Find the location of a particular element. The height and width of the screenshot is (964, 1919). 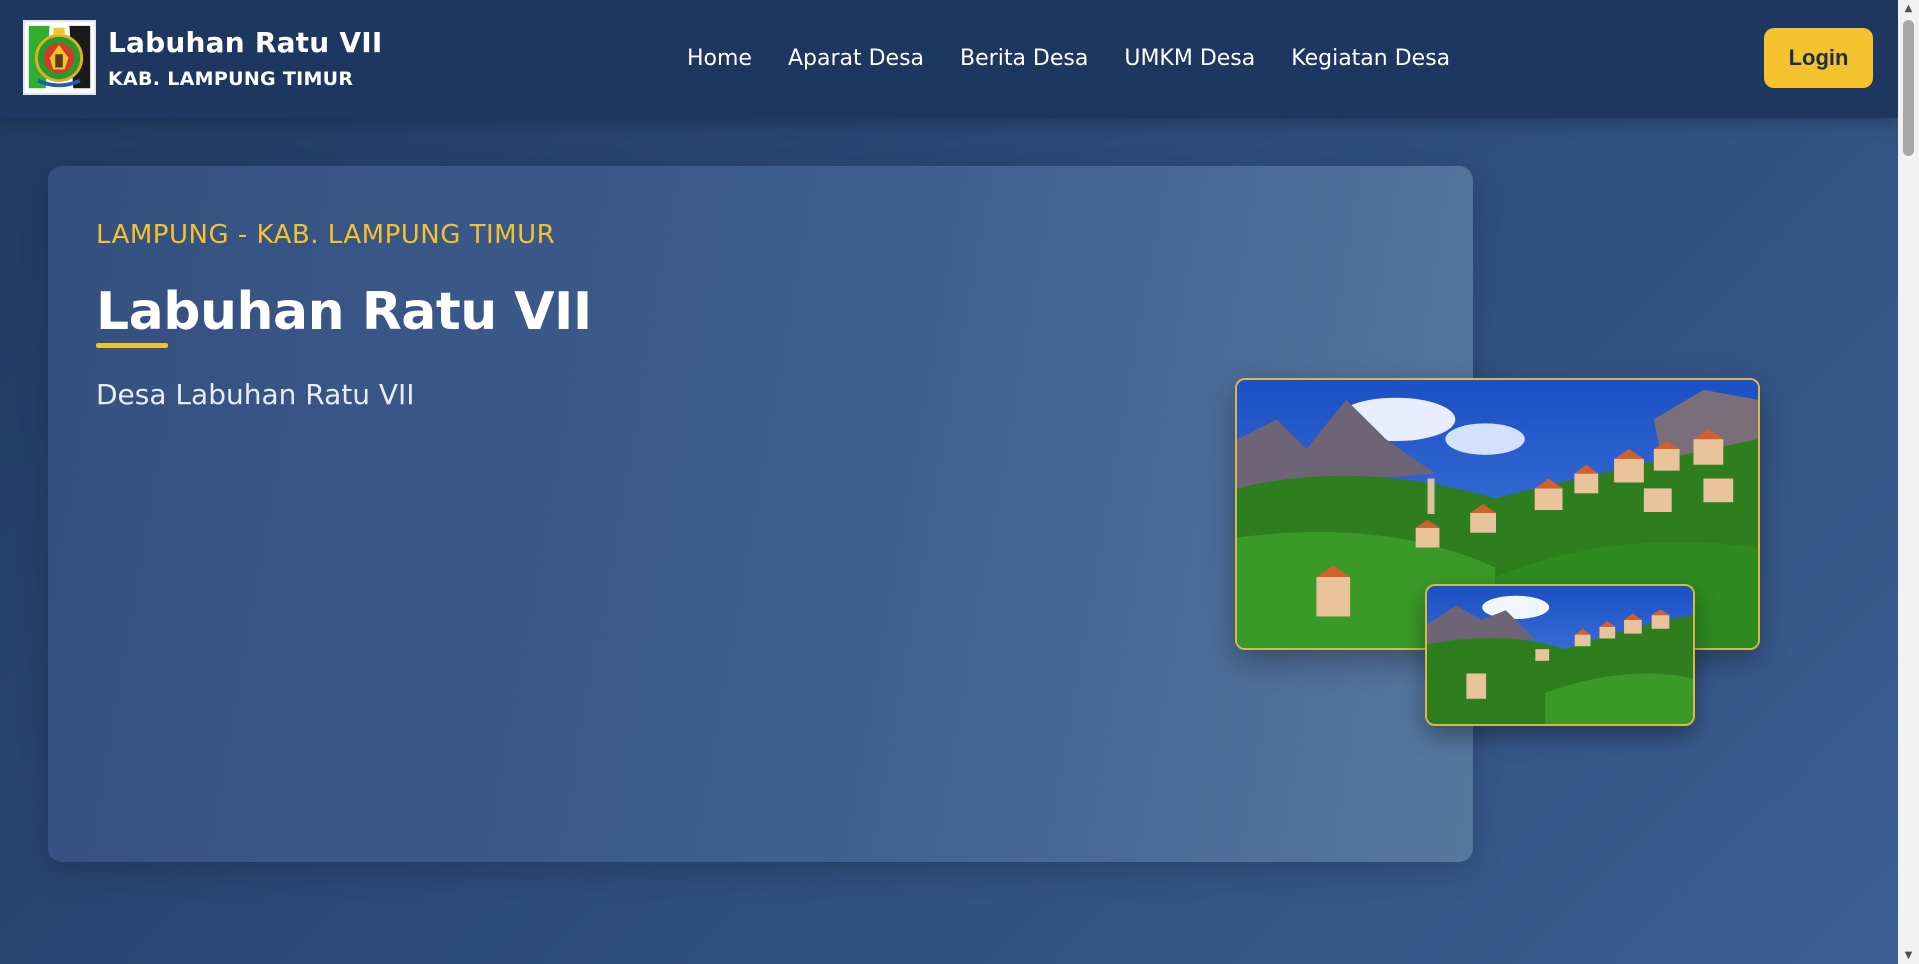

hero-eyebrow: LAMPUNG - KAB. LAMPUNG TIMUR is located at coordinates (326, 235).